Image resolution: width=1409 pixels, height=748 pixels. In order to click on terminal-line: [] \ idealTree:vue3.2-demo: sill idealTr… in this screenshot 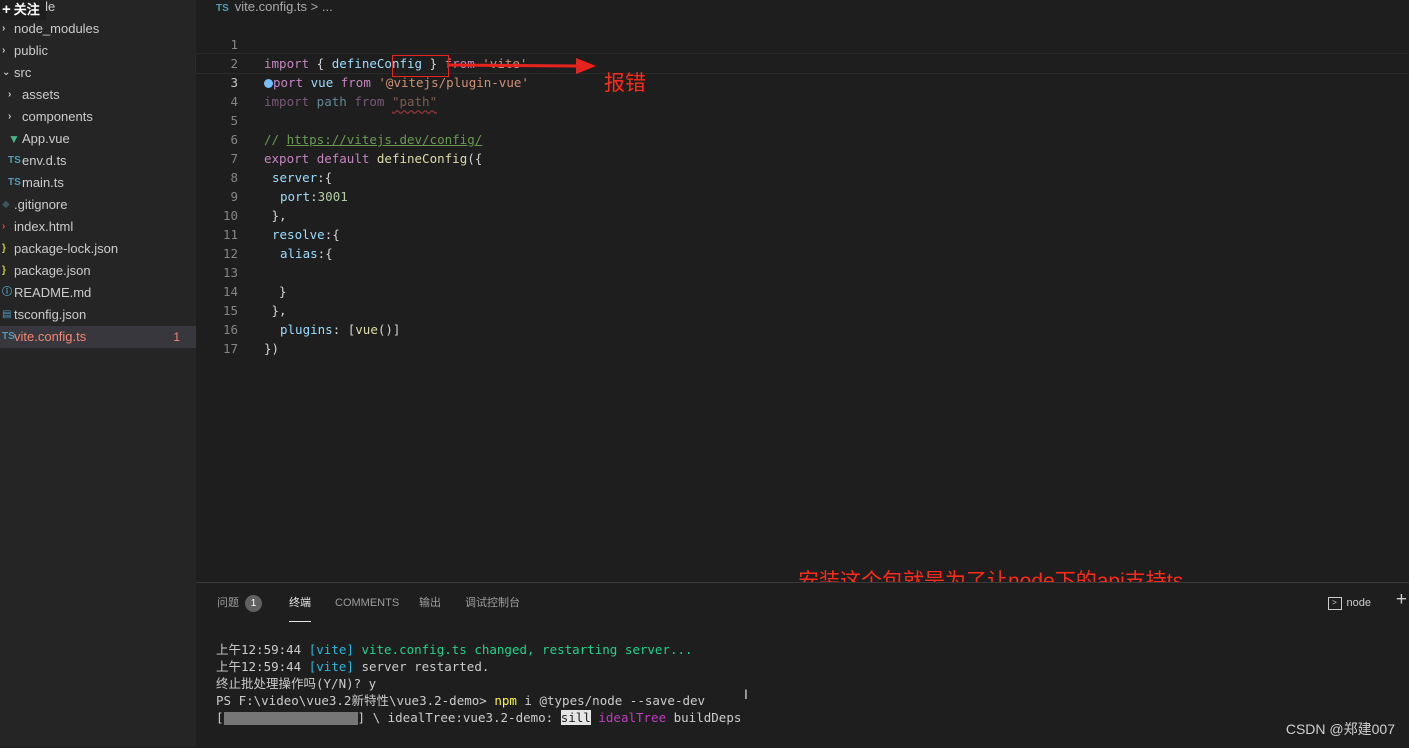, I will do `click(479, 717)`.